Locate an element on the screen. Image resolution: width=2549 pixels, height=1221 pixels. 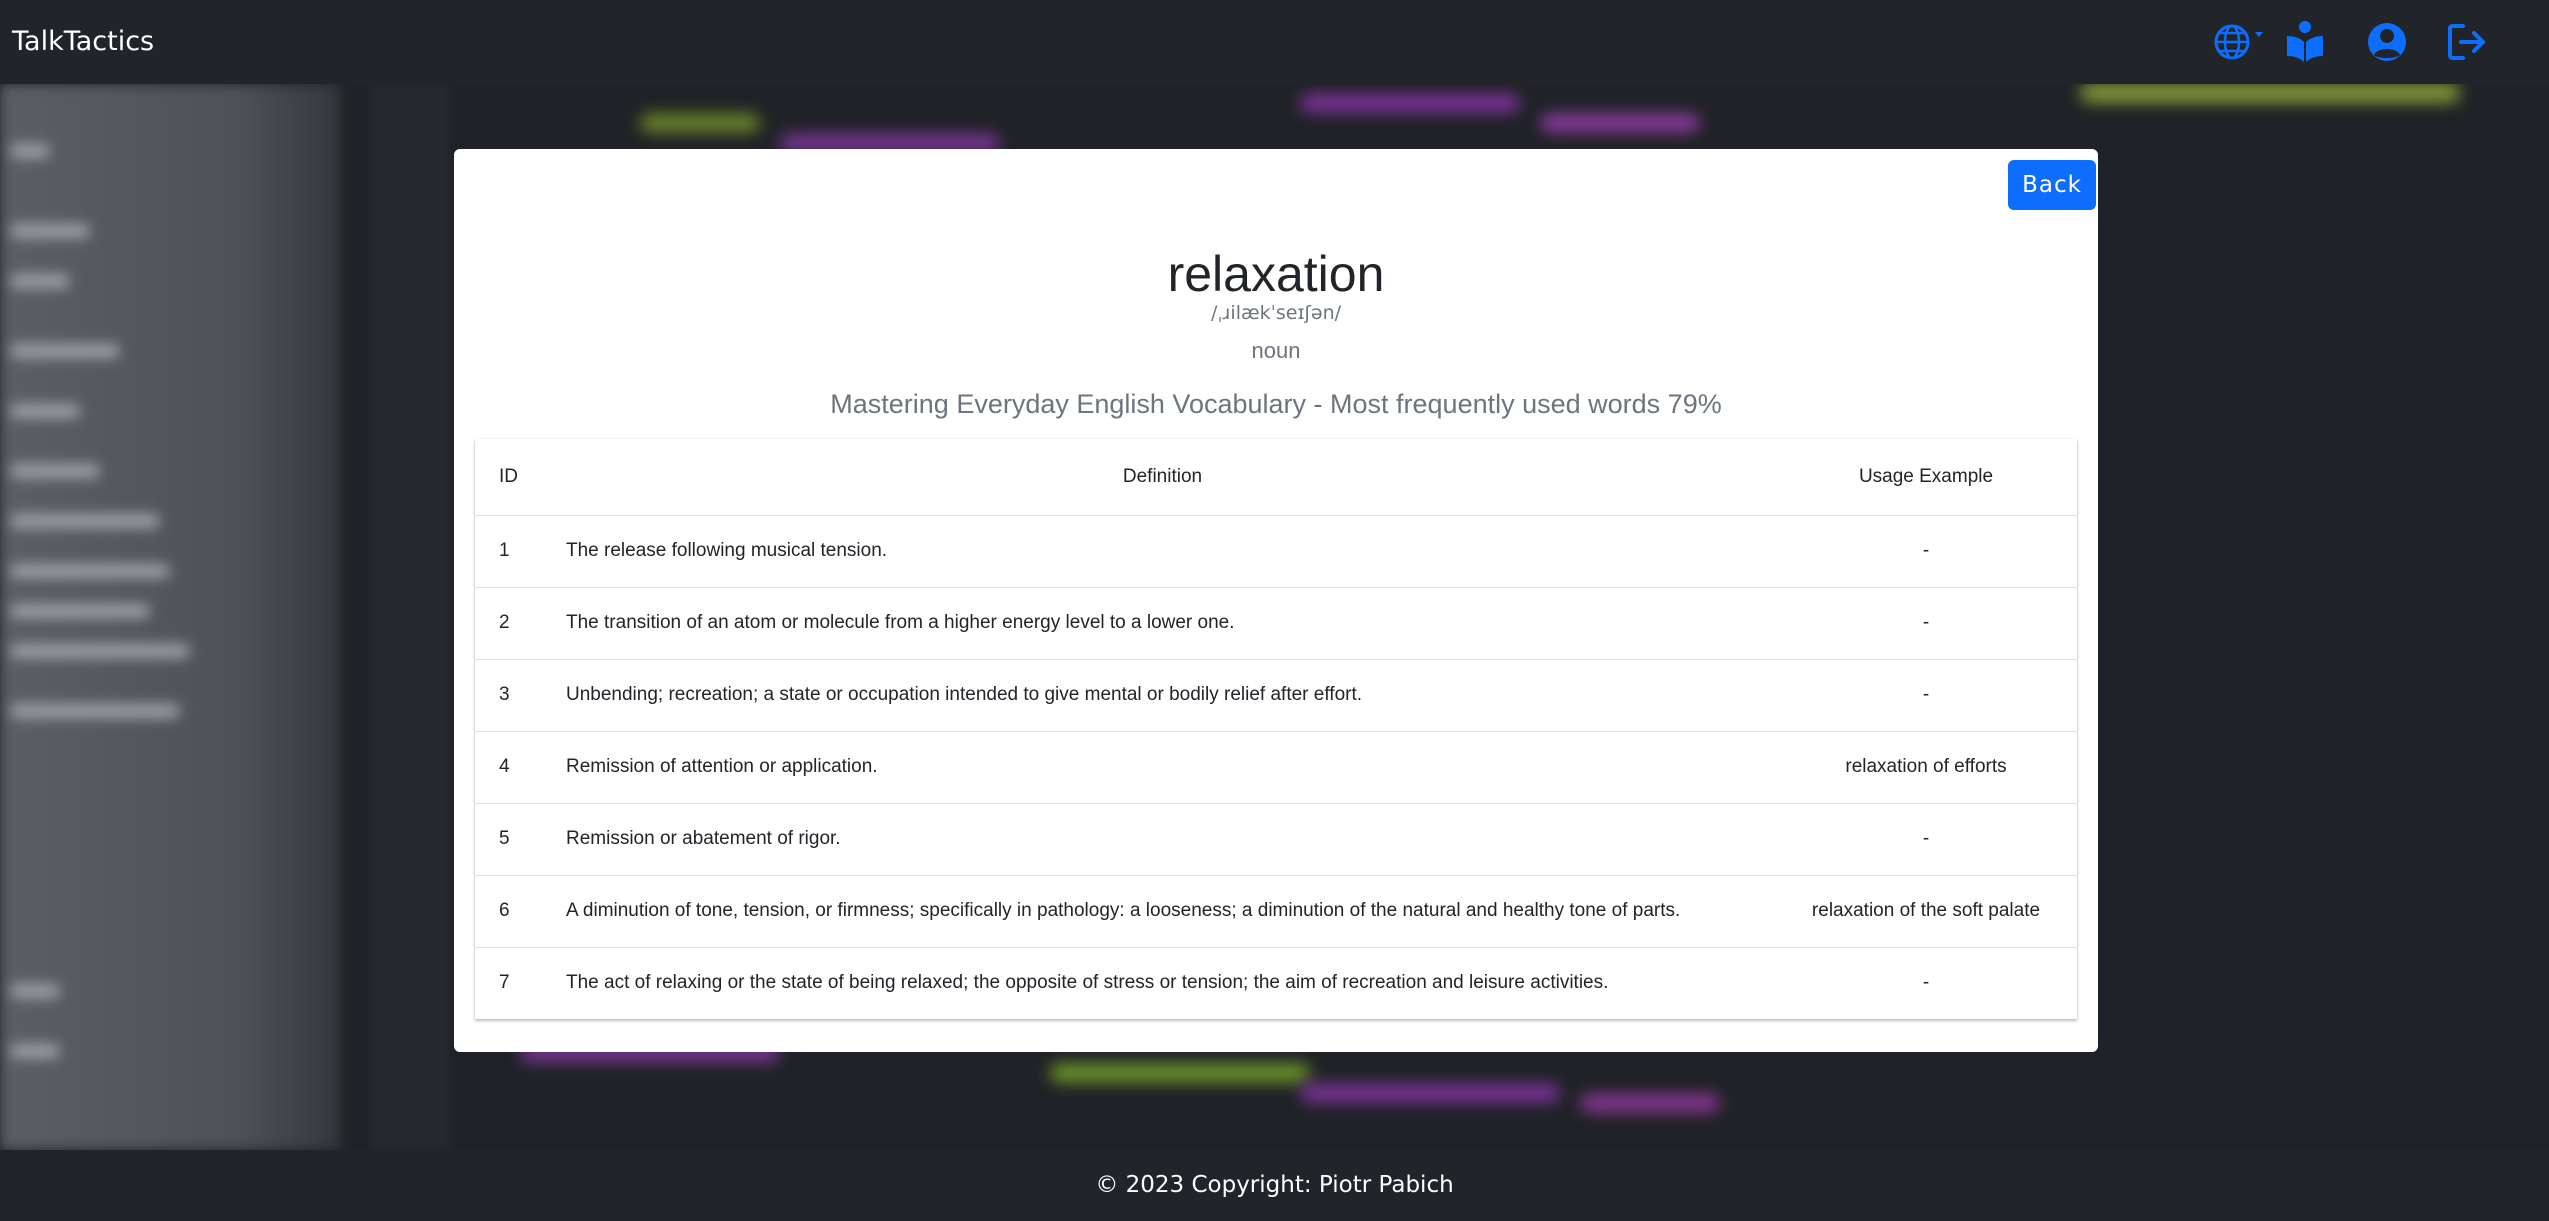
cell-example: relaxation of the soft palate is located at coordinates (1926, 910).